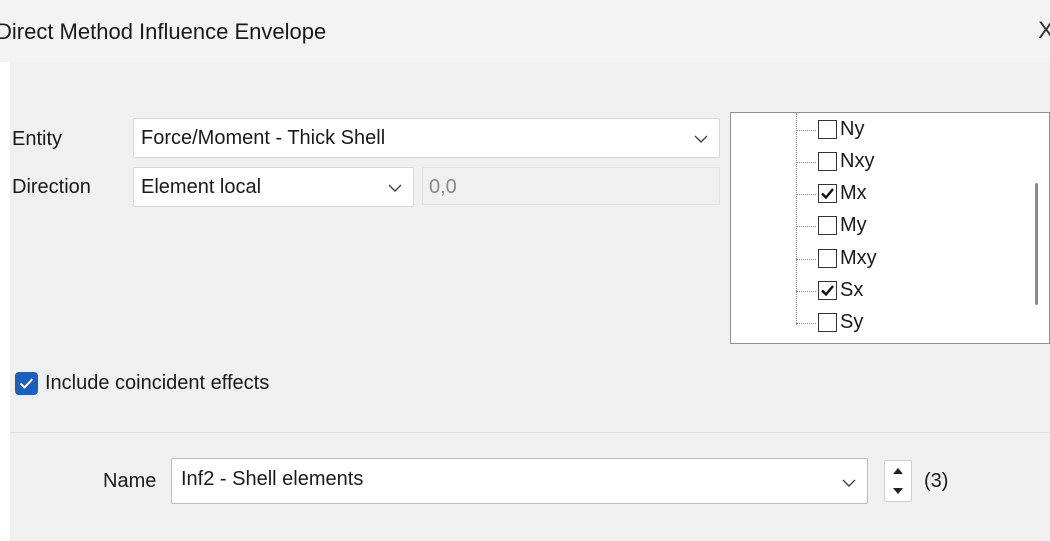 Image resolution: width=1050 pixels, height=541 pixels. I want to click on name-count: (3), so click(936, 481).